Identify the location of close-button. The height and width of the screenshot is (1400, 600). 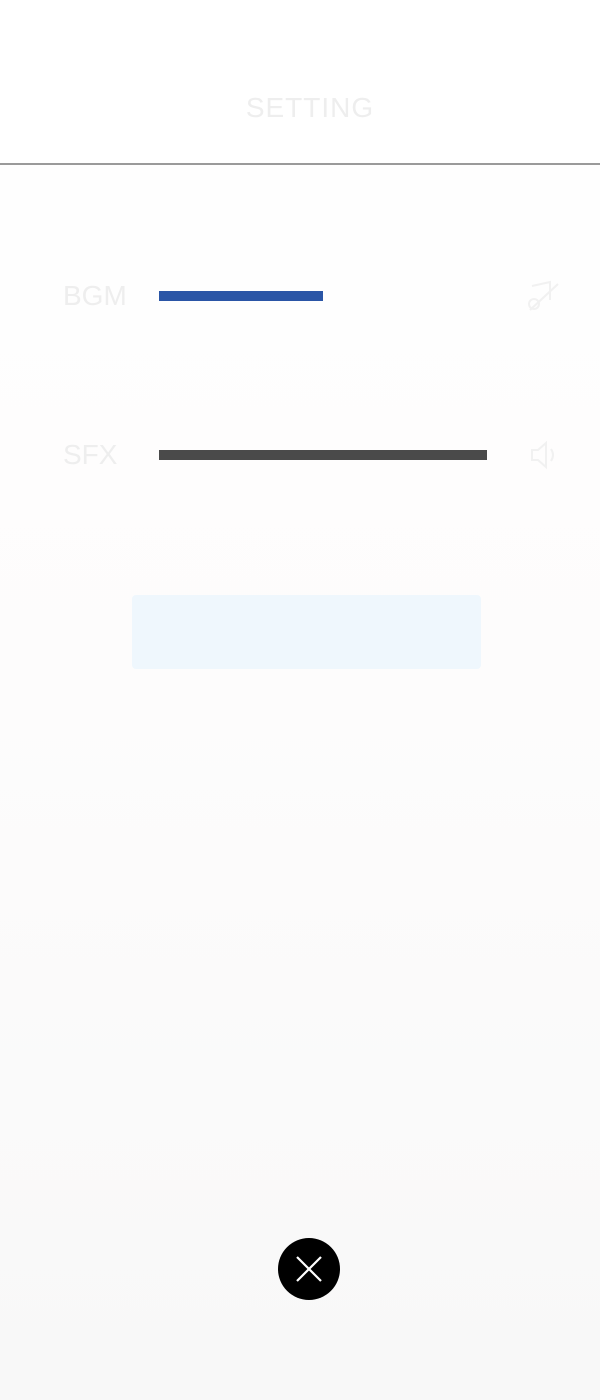
(309, 1269).